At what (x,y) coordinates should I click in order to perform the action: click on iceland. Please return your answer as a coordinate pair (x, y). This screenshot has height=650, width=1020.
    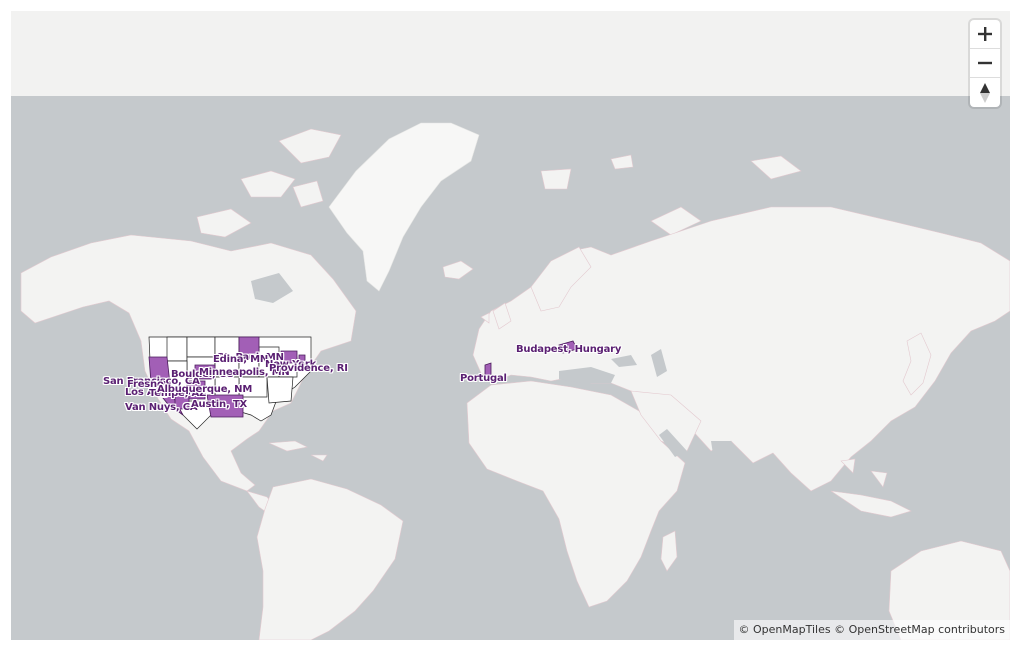
    Looking at the image, I should click on (458, 270).